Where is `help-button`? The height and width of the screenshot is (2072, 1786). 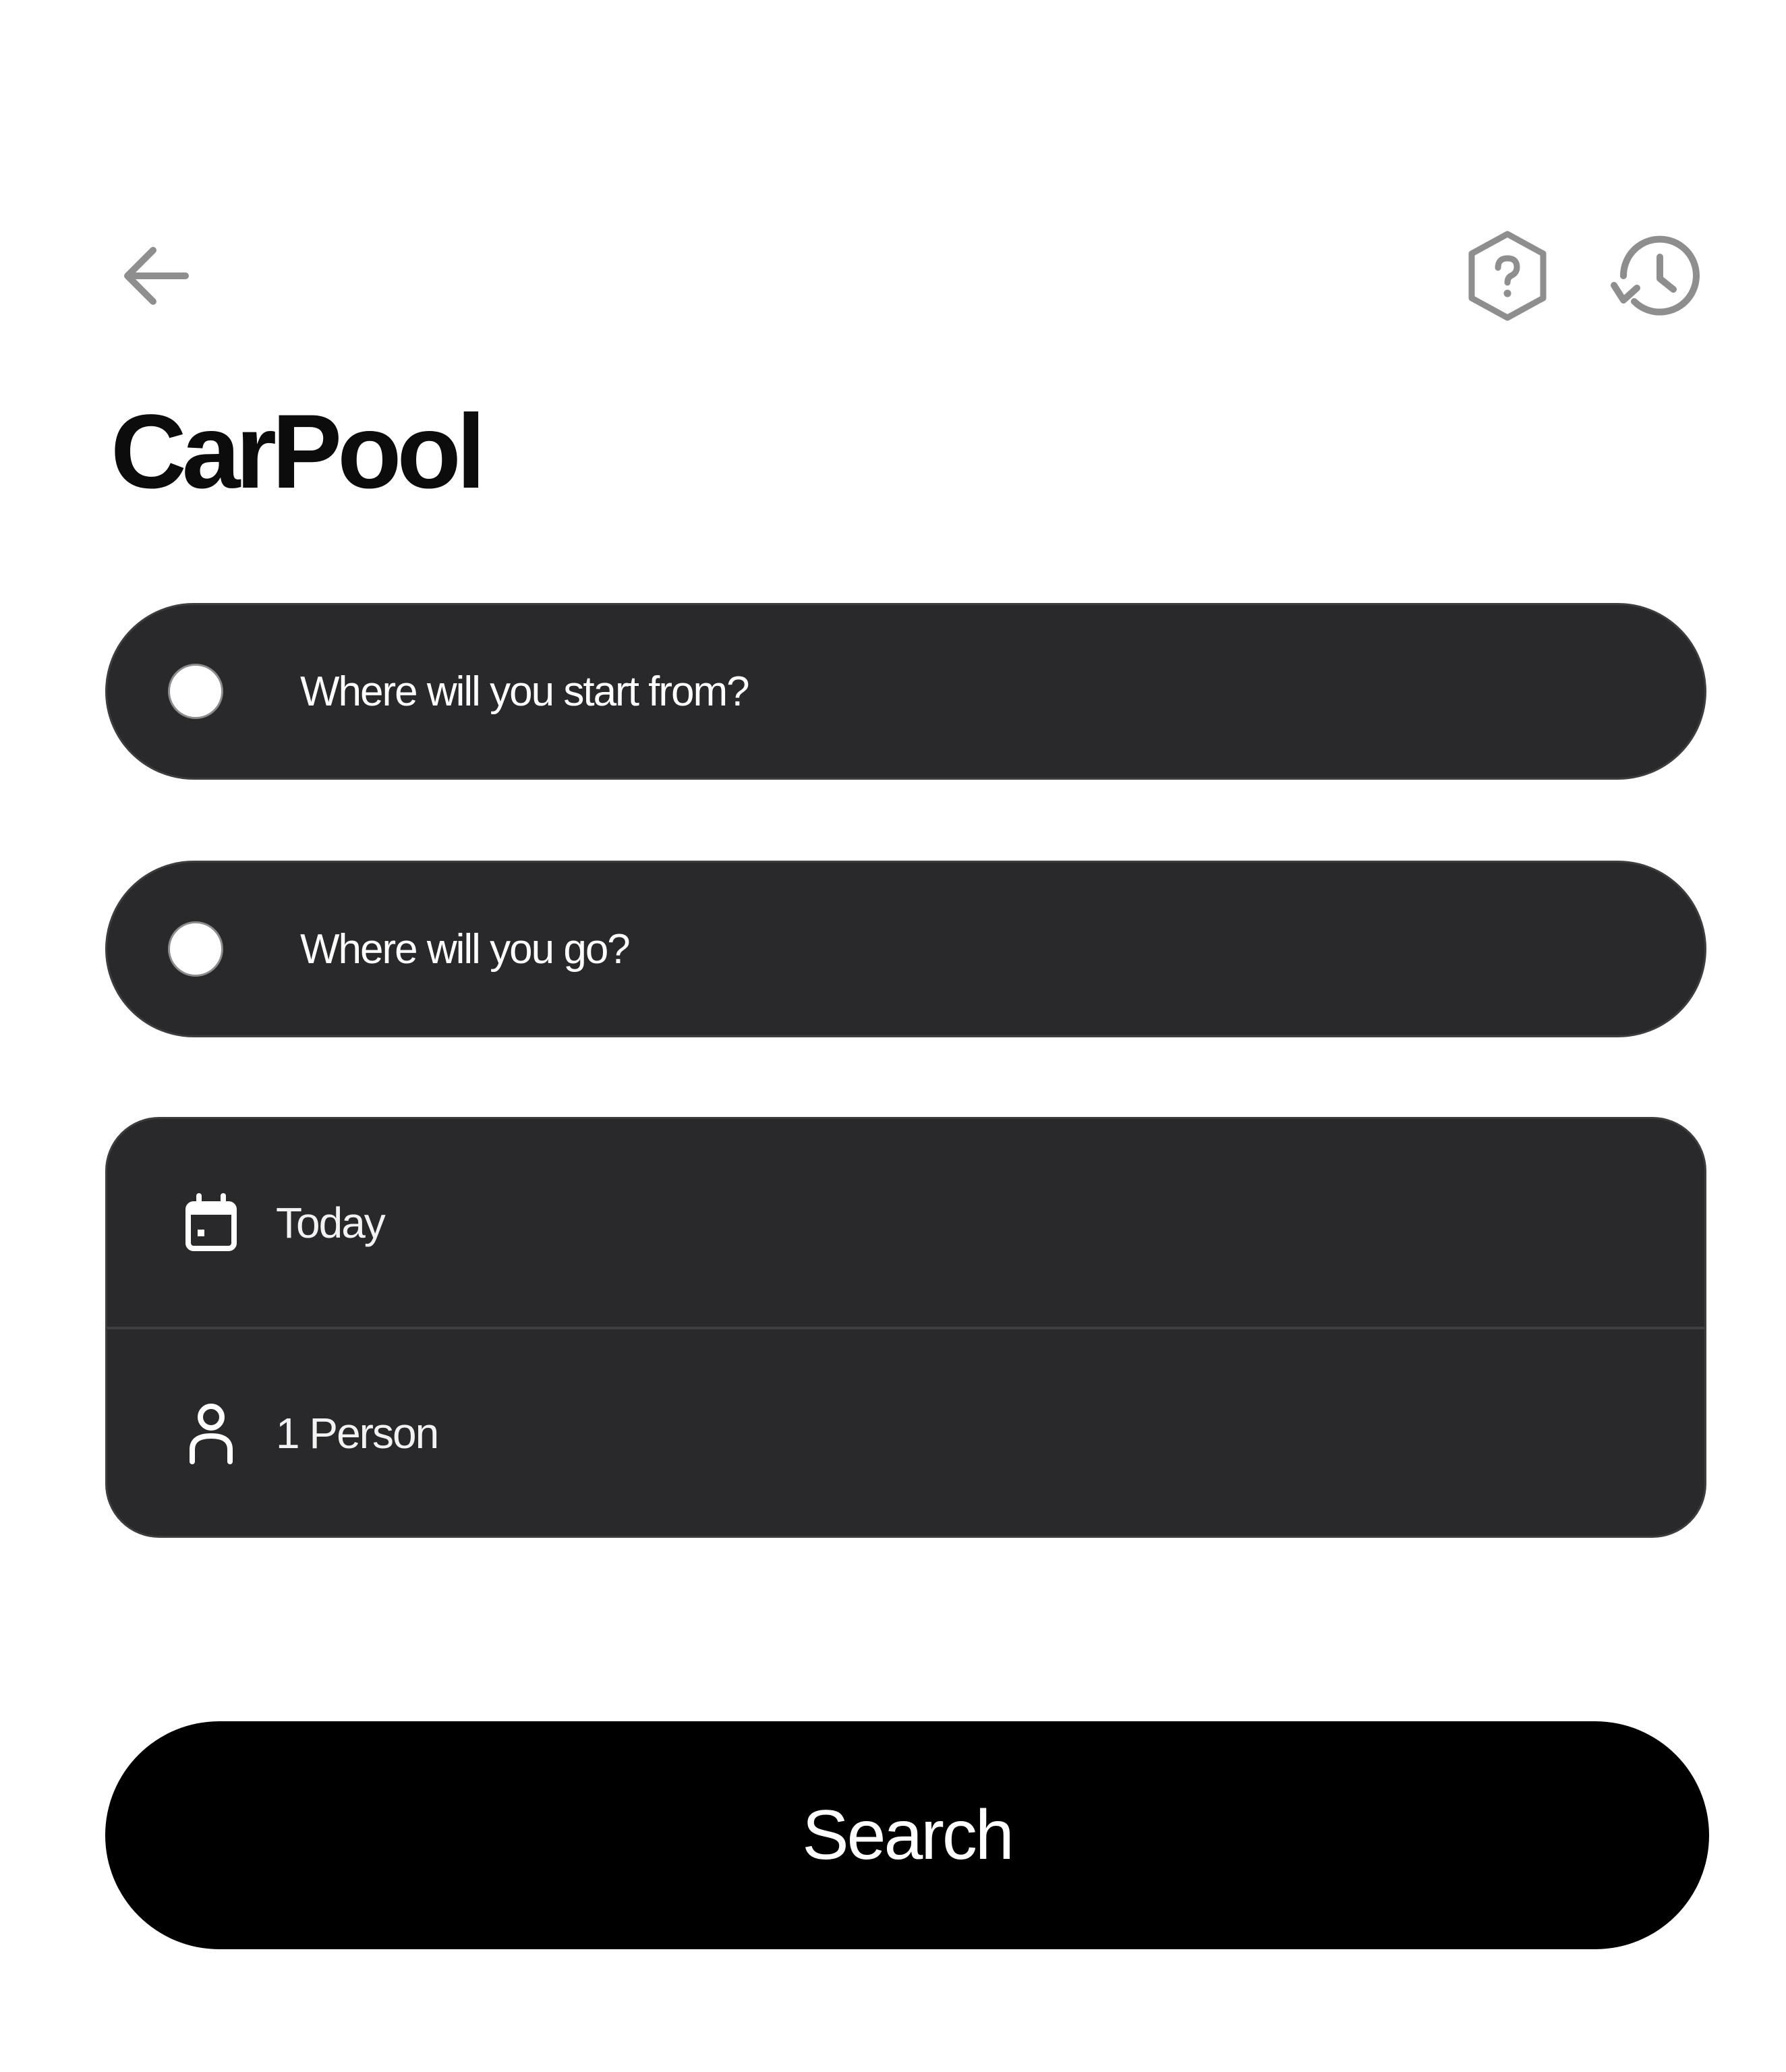 help-button is located at coordinates (1507, 275).